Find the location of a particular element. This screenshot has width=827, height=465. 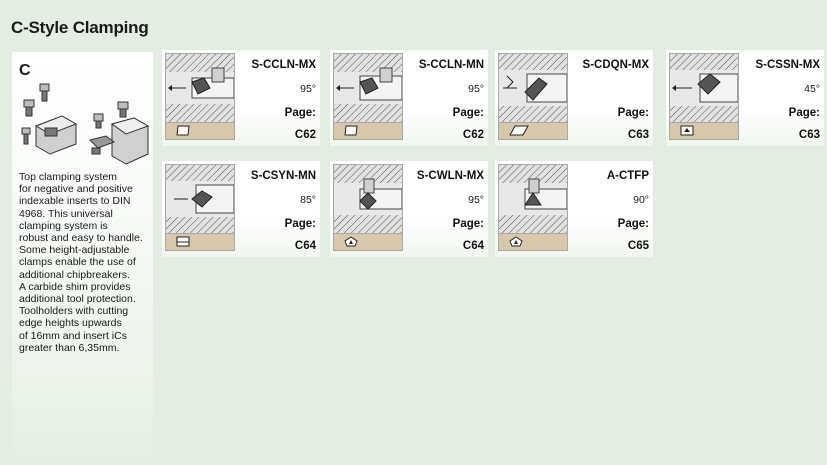

approach-angle: 45° is located at coordinates (812, 89).